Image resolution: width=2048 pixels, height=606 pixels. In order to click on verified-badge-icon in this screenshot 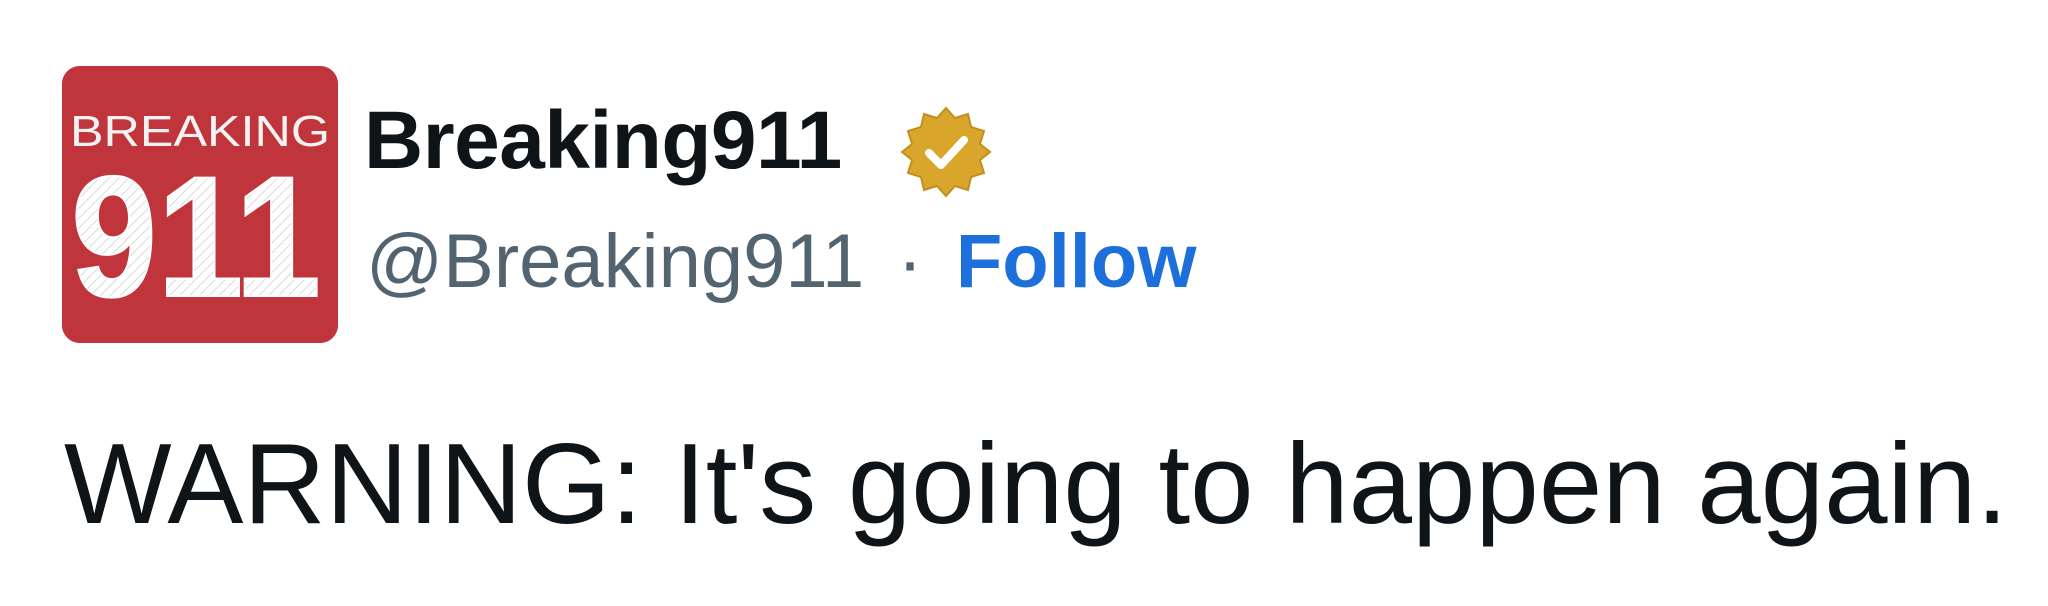, I will do `click(946, 152)`.